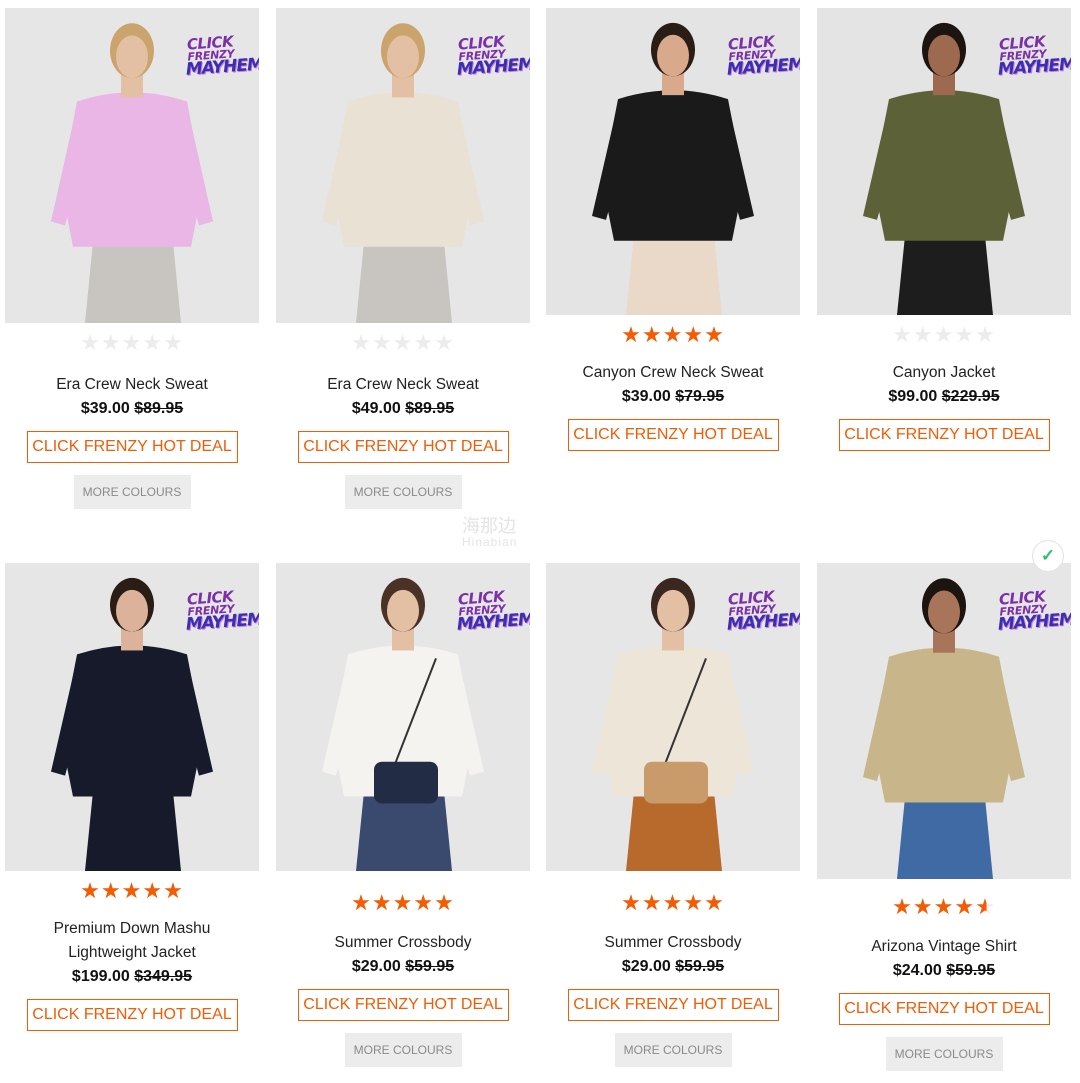  I want to click on product-name: Canyon Crew Neck Sweat, so click(673, 373).